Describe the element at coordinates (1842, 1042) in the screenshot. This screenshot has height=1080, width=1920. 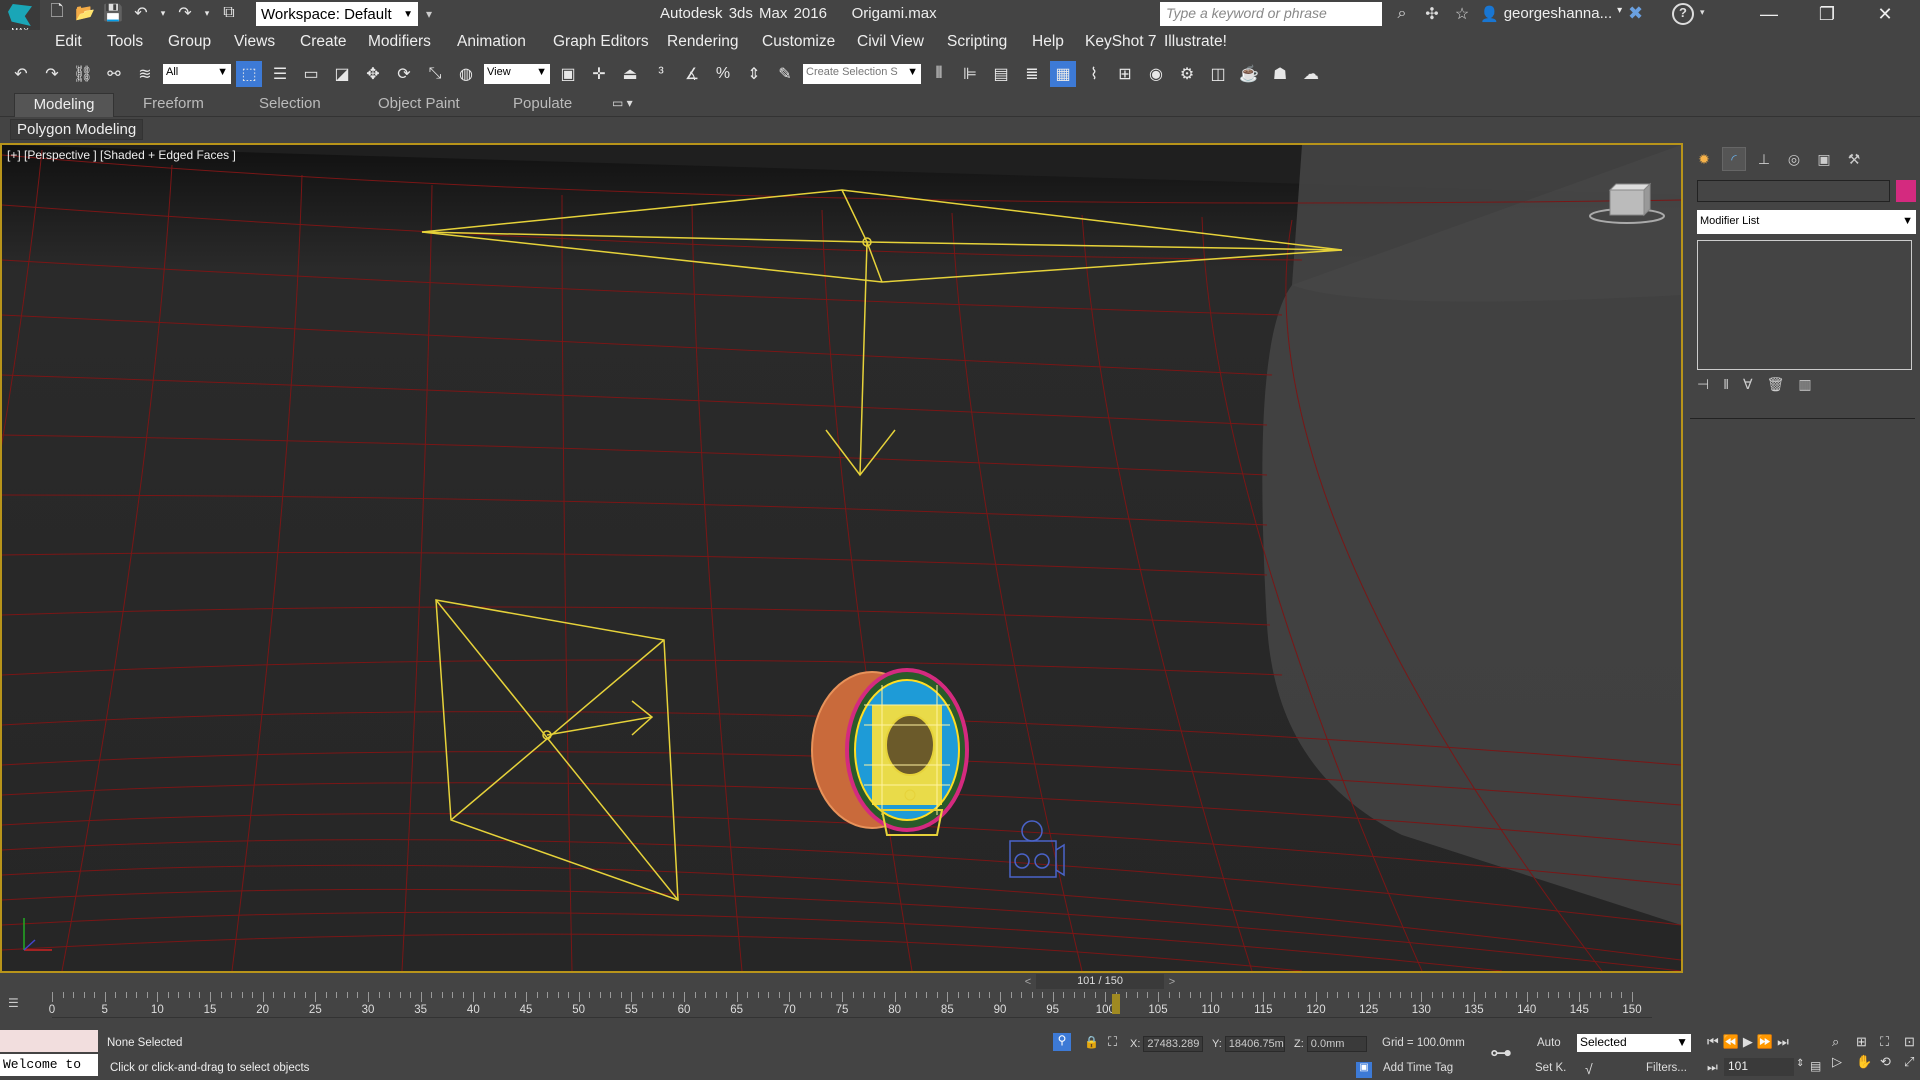
I see `zoom-icon: ⌕` at that location.